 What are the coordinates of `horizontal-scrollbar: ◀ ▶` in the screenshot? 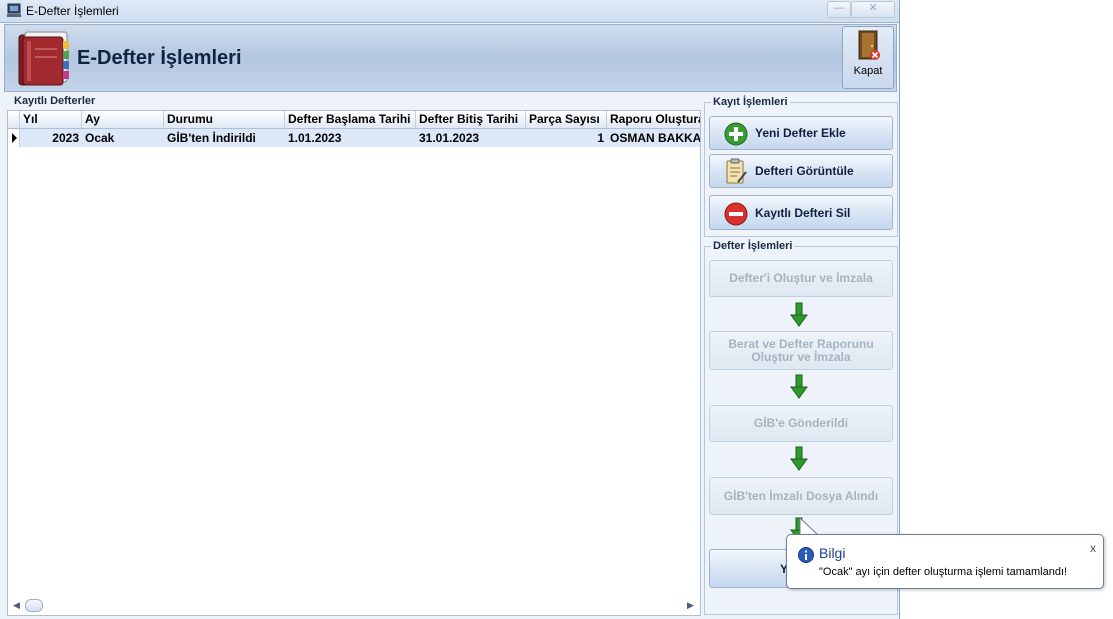 It's located at (353, 605).